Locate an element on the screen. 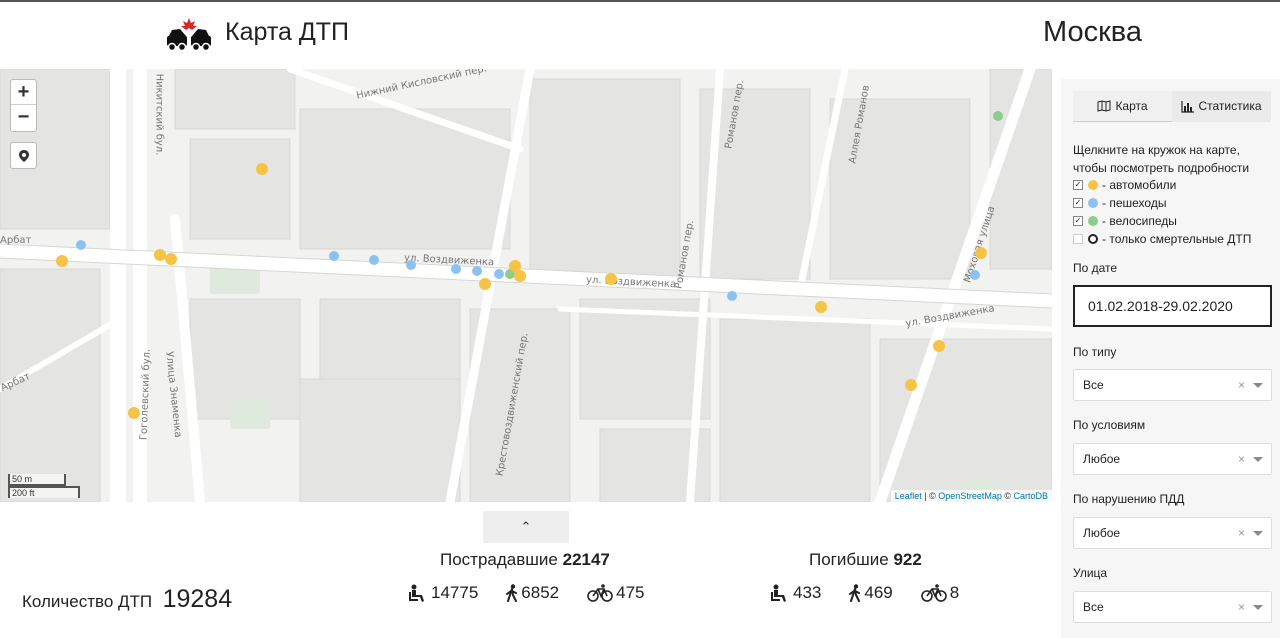  conditions-select: Любое × is located at coordinates (1172, 459).